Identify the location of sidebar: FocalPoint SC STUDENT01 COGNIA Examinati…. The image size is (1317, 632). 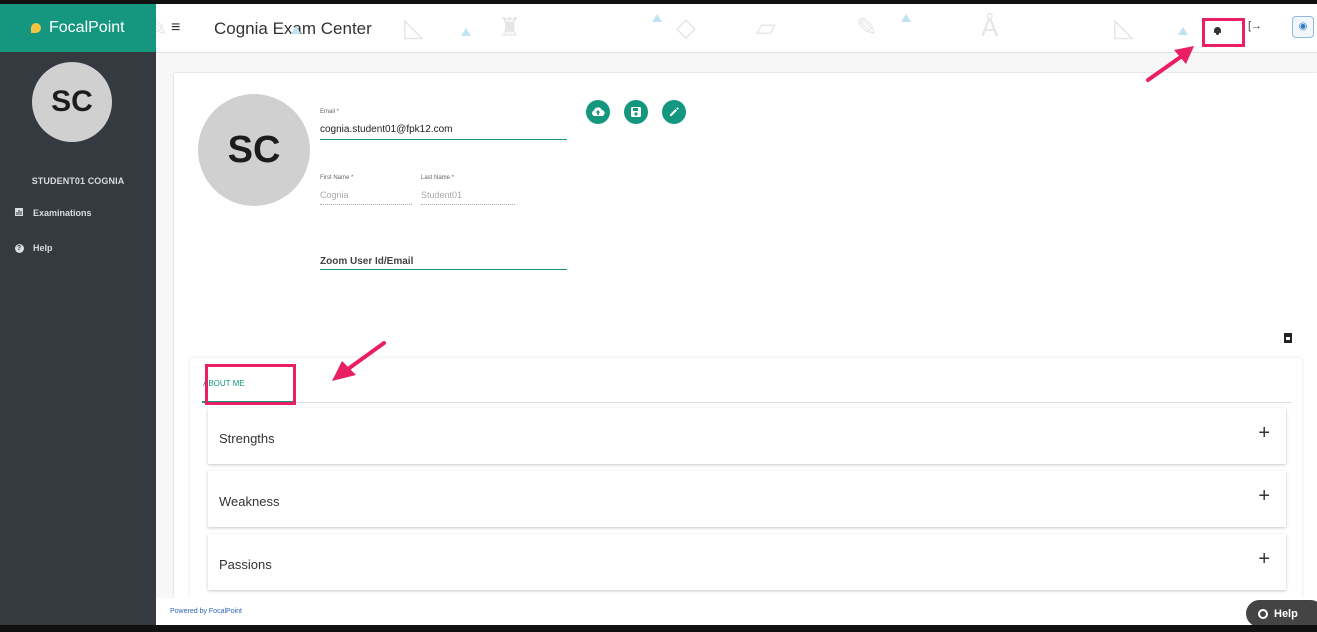
(78, 314).